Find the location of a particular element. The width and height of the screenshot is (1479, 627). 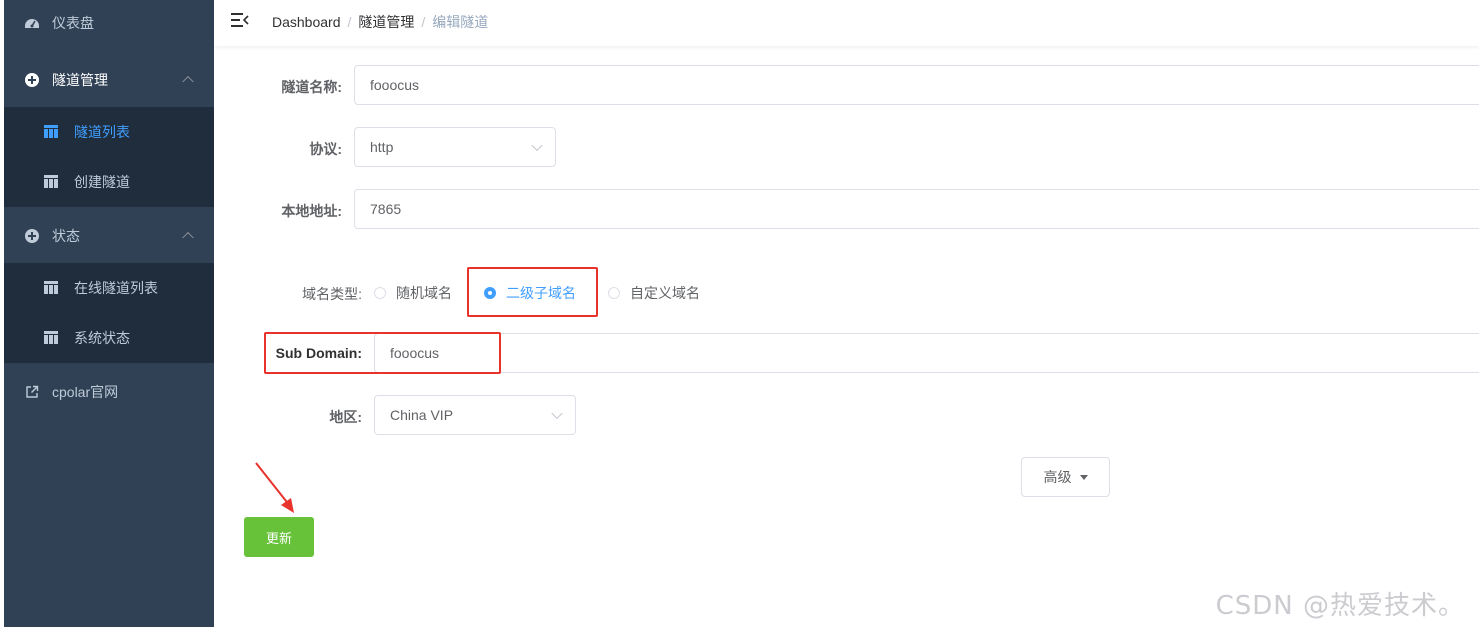

top-navbar: Dashboard / 隧道管理 / 编辑隧道 is located at coordinates (846, 23).